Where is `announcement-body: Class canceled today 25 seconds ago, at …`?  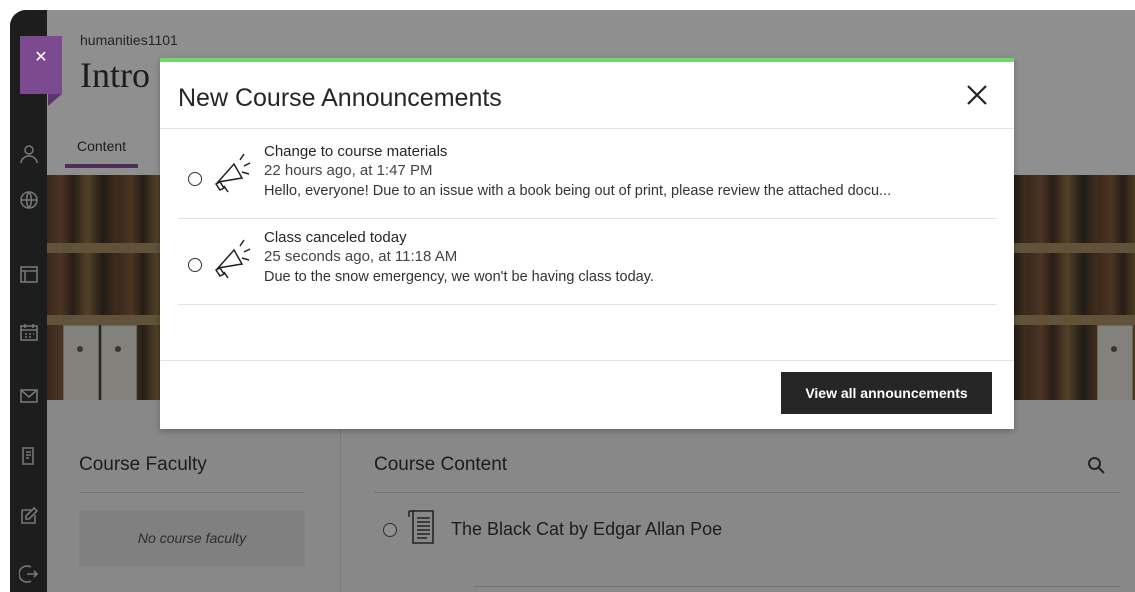
announcement-body: Class canceled today 25 seconds ago, at … is located at coordinates (459, 258).